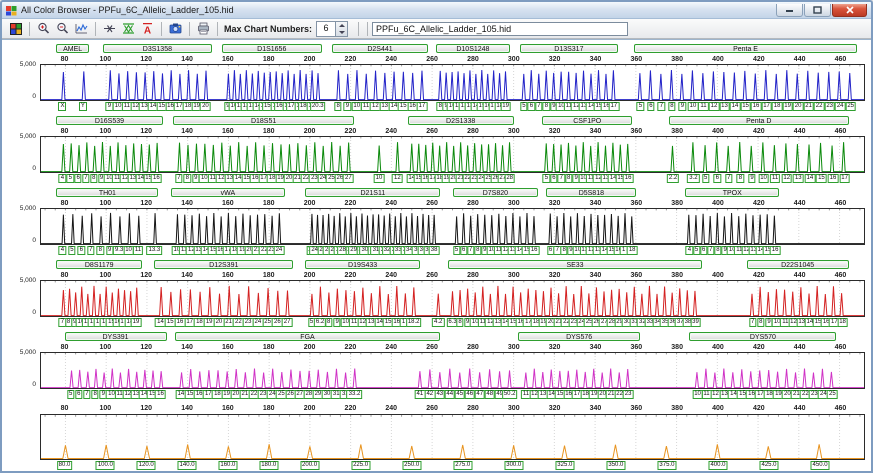  What do you see at coordinates (341, 32) in the screenshot?
I see `spinner-down-button` at bounding box center [341, 32].